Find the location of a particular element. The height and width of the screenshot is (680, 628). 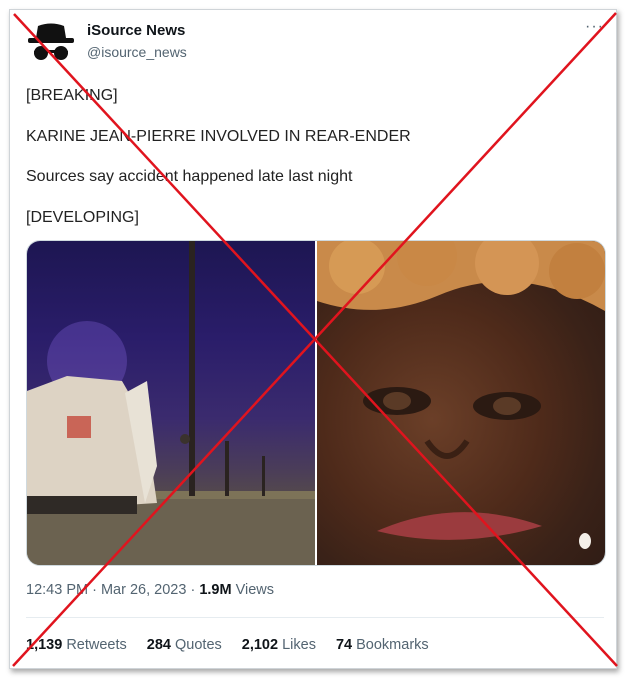

likes-count: 2,102 is located at coordinates (260, 645).